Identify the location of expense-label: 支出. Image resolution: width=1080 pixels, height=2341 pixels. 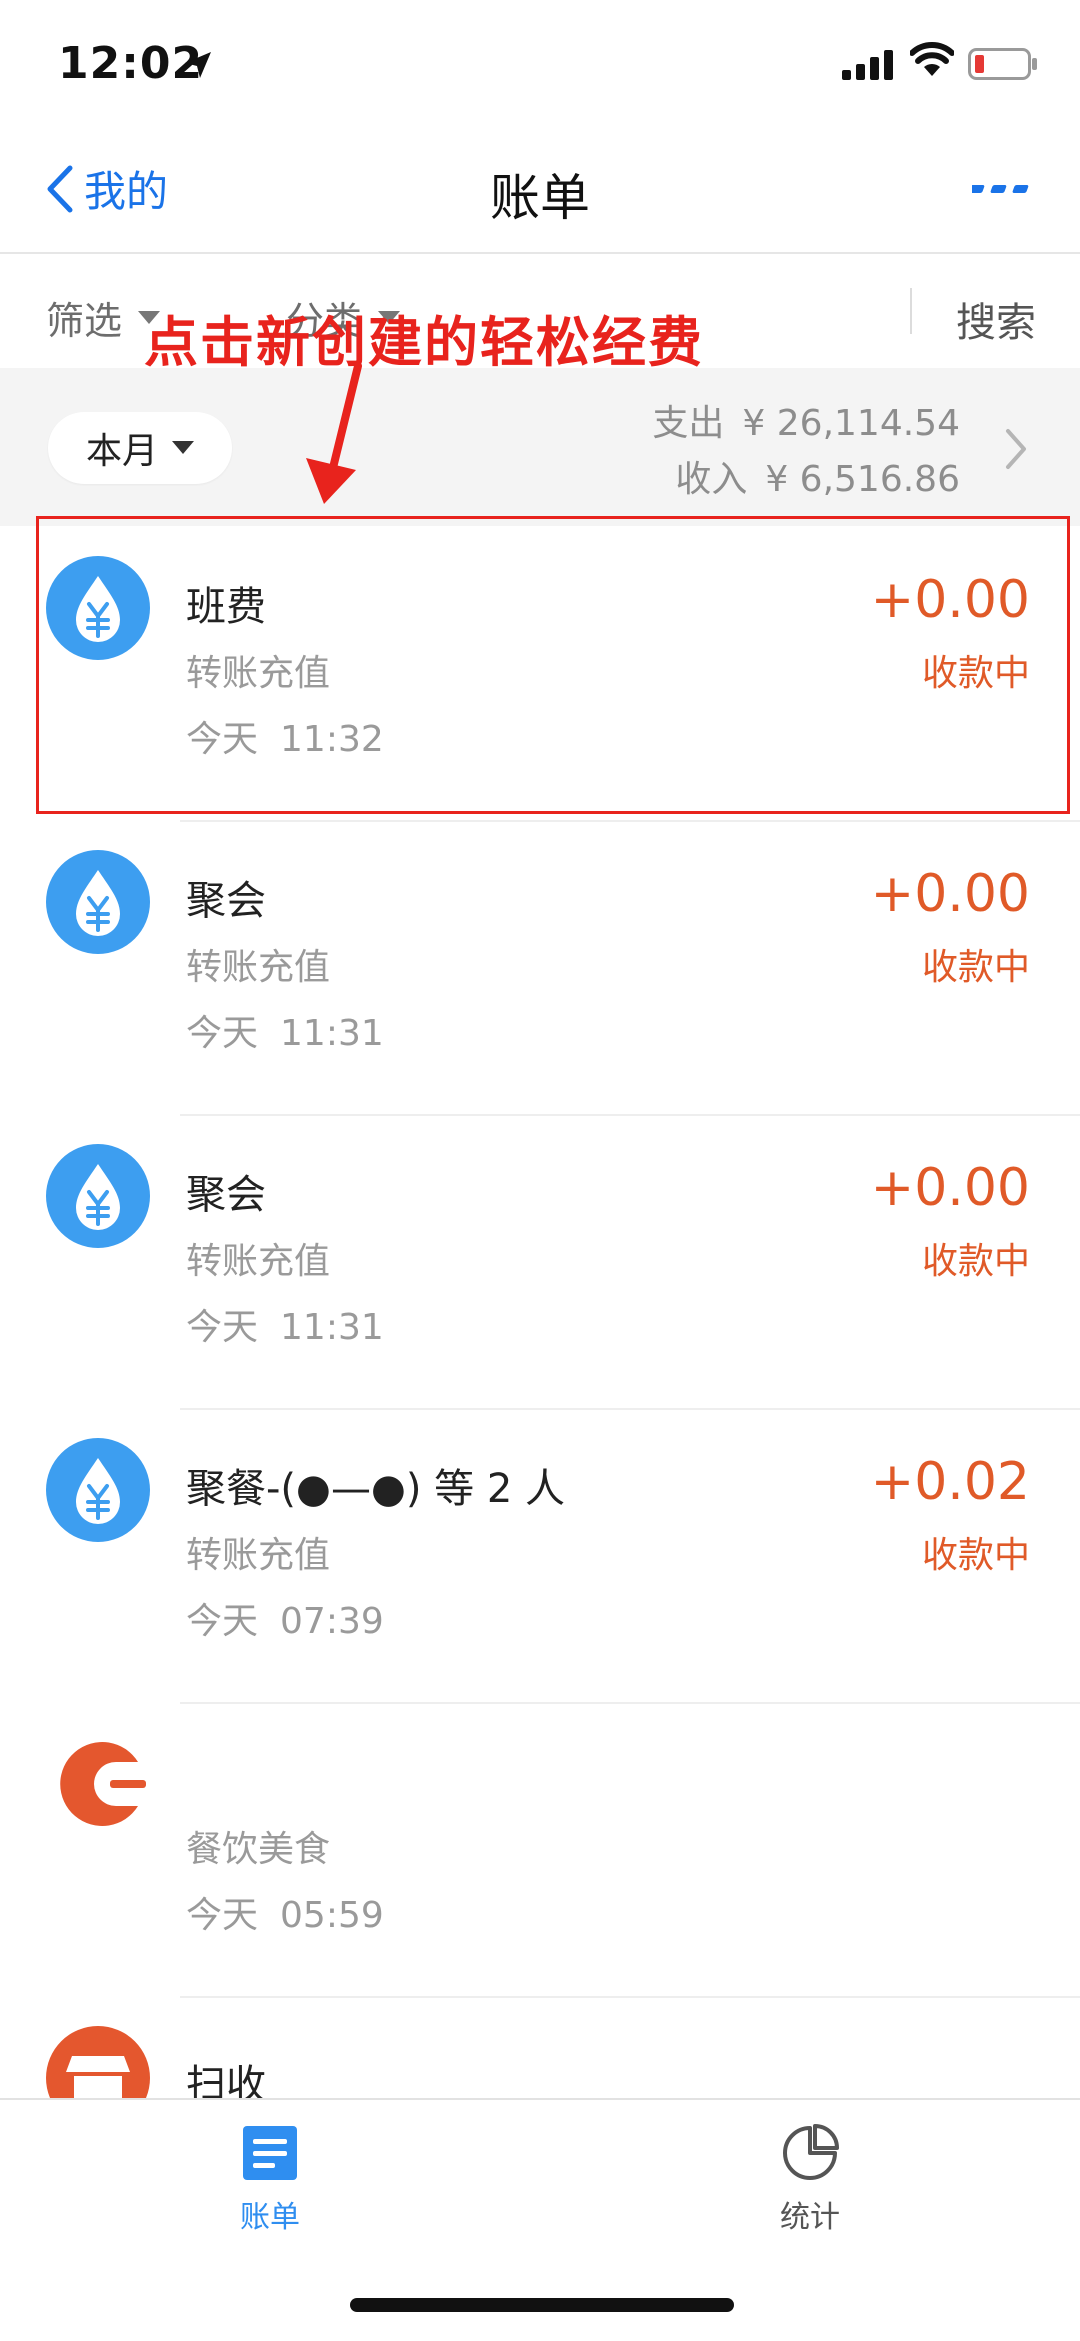
(688, 423).